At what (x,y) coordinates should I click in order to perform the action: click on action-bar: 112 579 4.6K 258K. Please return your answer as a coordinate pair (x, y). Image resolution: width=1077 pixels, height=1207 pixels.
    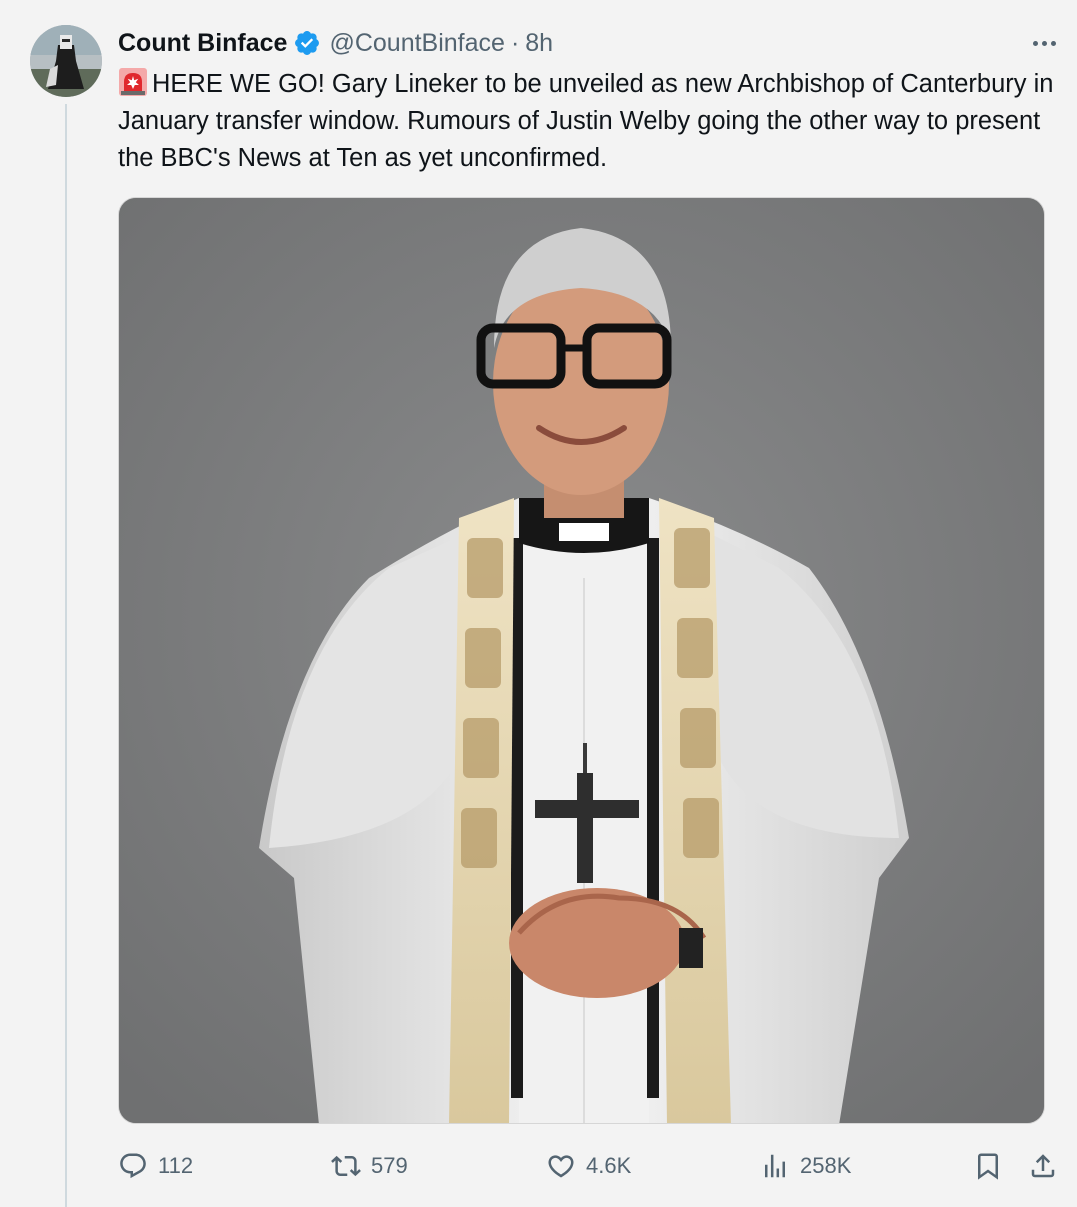
    Looking at the image, I should click on (590, 1166).